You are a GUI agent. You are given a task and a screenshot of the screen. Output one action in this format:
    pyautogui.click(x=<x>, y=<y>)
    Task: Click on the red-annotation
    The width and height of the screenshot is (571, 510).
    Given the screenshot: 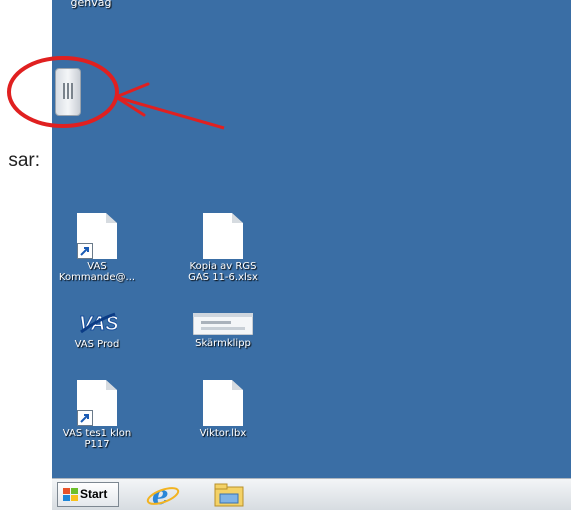 What is the action you would take?
    pyautogui.click(x=116, y=93)
    